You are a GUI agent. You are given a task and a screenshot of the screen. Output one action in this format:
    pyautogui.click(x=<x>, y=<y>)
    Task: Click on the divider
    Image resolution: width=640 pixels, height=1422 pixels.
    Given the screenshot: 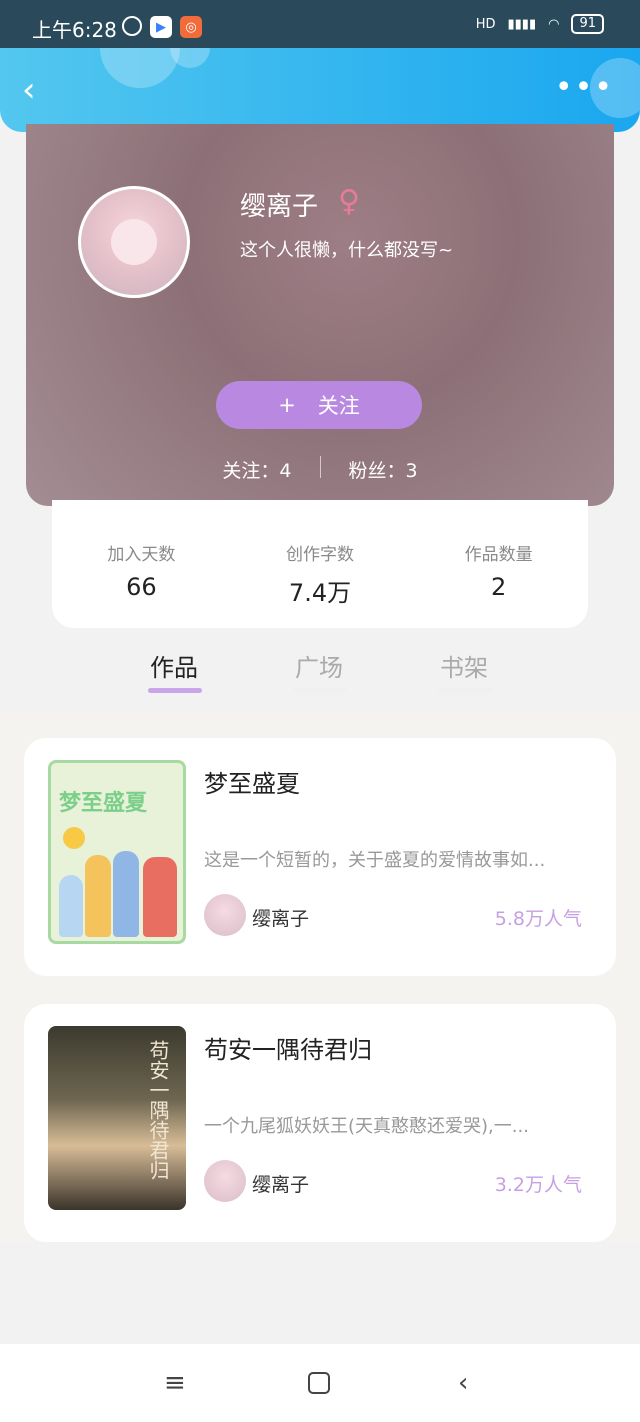 What is the action you would take?
    pyautogui.click(x=320, y=467)
    